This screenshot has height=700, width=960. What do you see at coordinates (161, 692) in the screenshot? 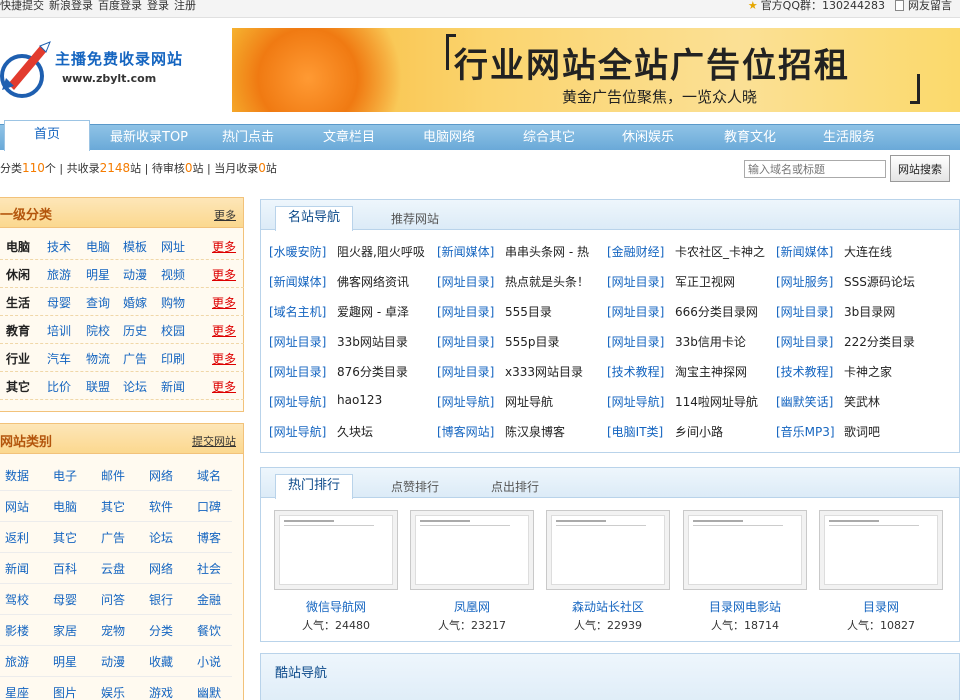
I see `site-type-link: 游戏` at bounding box center [161, 692].